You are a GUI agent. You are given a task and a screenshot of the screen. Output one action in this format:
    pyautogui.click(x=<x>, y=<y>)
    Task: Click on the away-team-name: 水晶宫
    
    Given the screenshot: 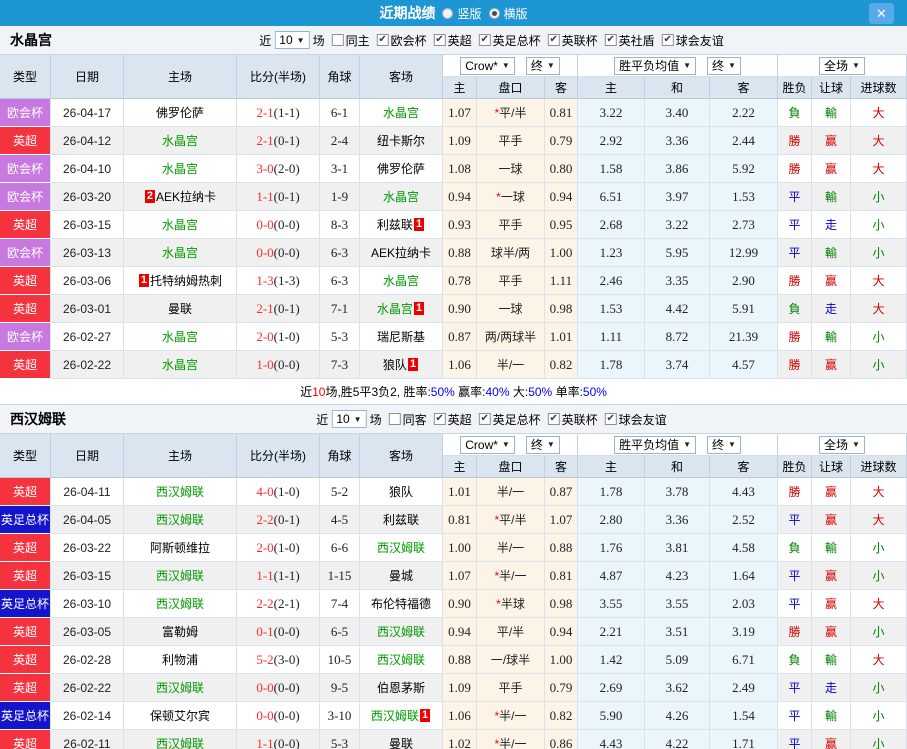 What is the action you would take?
    pyautogui.click(x=400, y=281)
    